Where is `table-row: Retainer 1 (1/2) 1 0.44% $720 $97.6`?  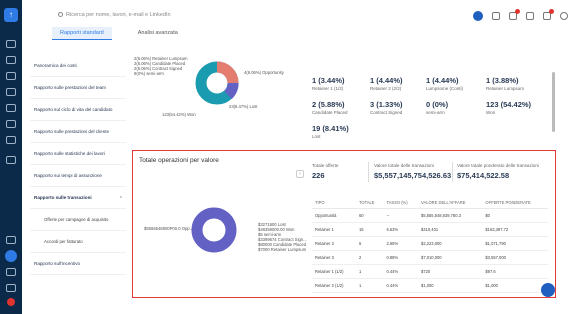 table-row: Retainer 1 (1/2) 1 0.44% $720 $97.6 is located at coordinates (430, 271).